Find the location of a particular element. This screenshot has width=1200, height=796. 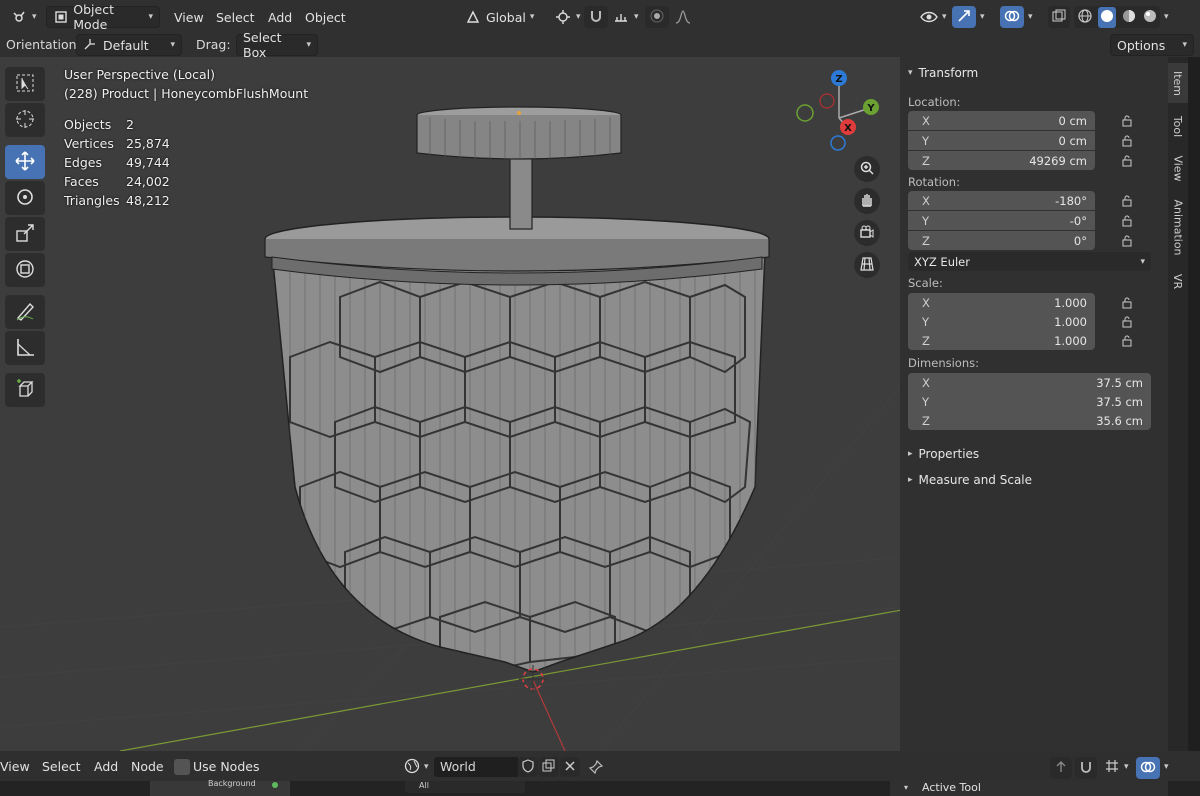

gizmo-toggle is located at coordinates (964, 17).